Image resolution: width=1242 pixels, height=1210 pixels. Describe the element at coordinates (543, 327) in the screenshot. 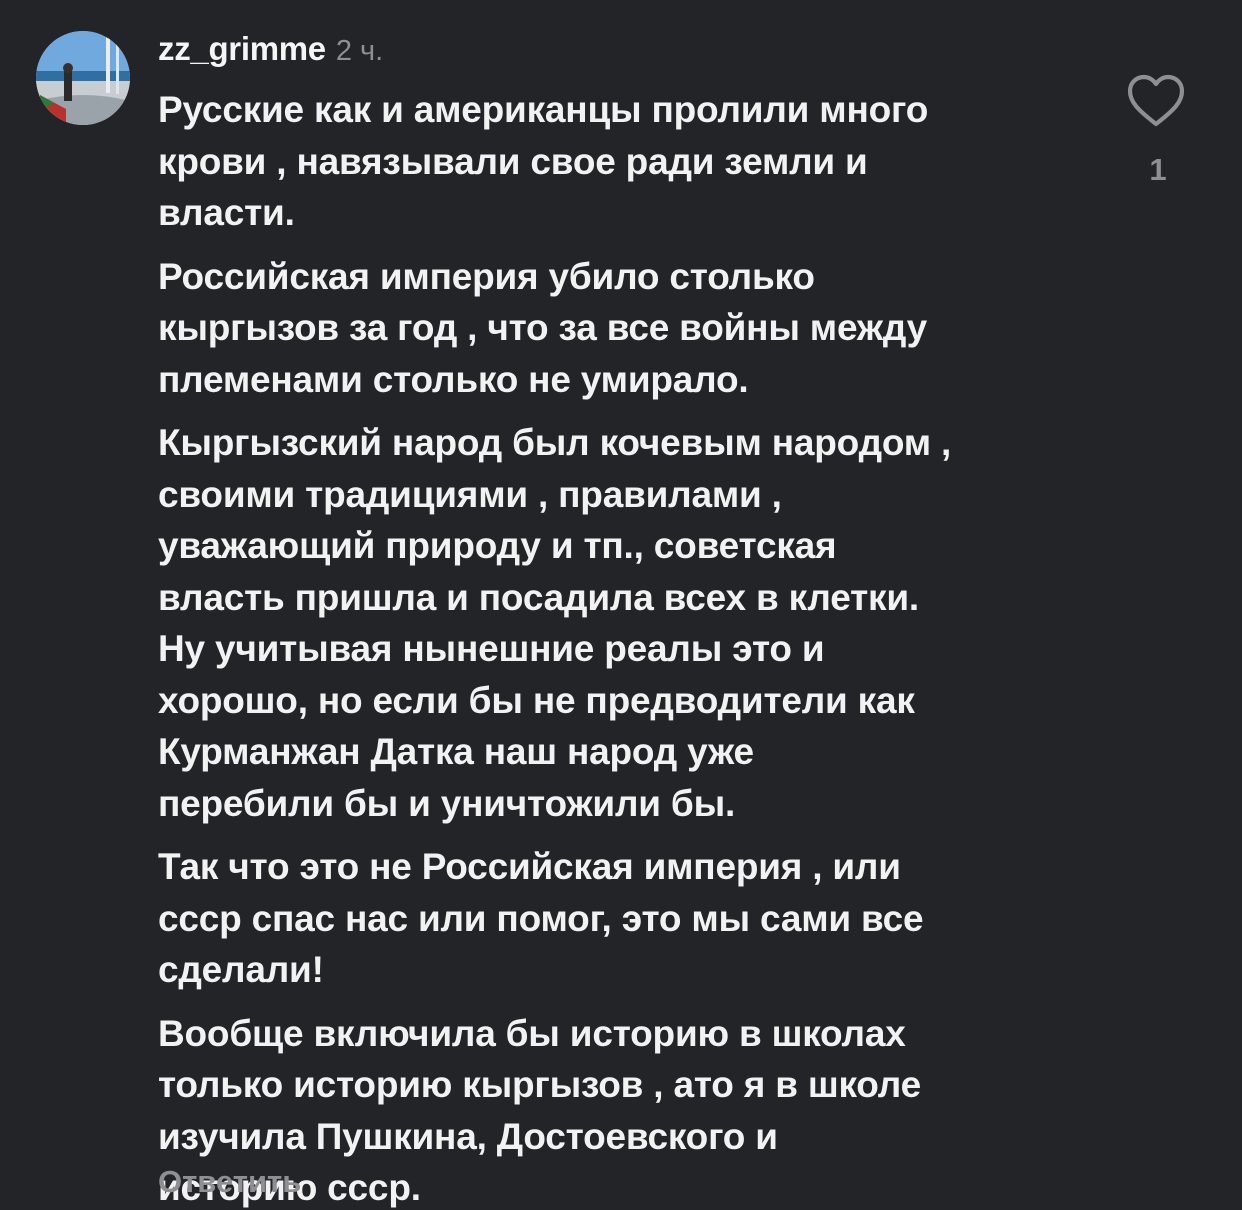

I see `text-line: кыргызов за год , что за все войны между` at that location.